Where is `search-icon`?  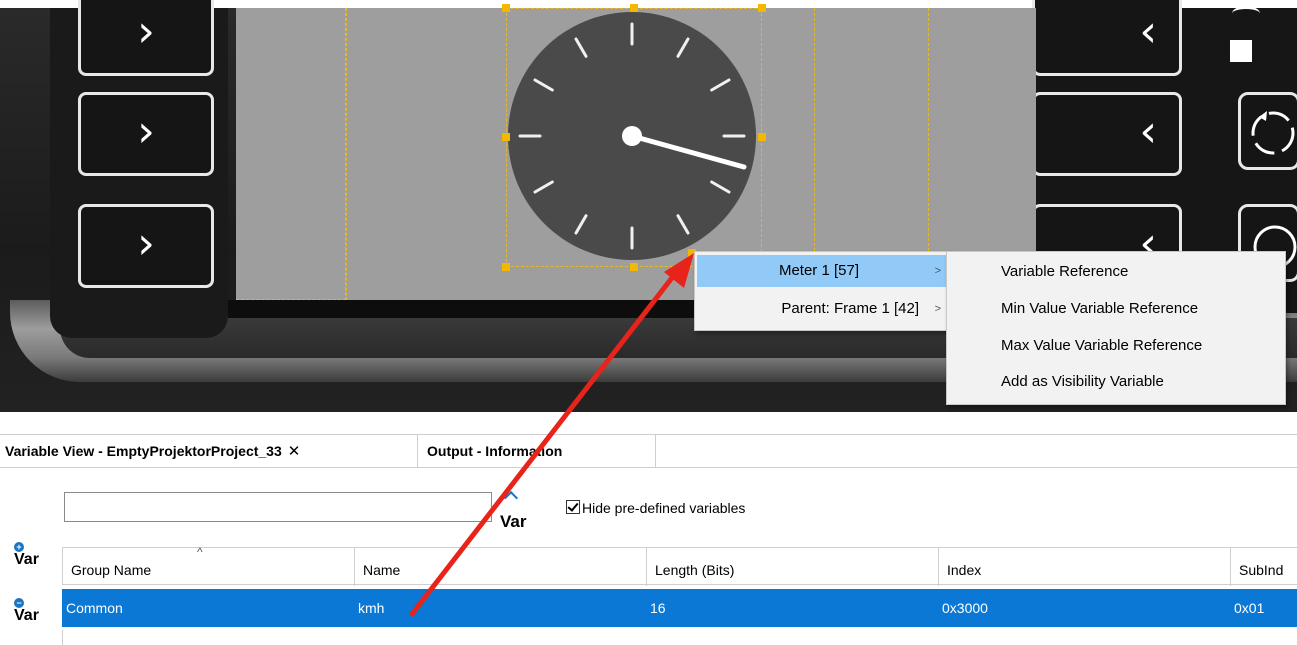 search-icon is located at coordinates (511, 498).